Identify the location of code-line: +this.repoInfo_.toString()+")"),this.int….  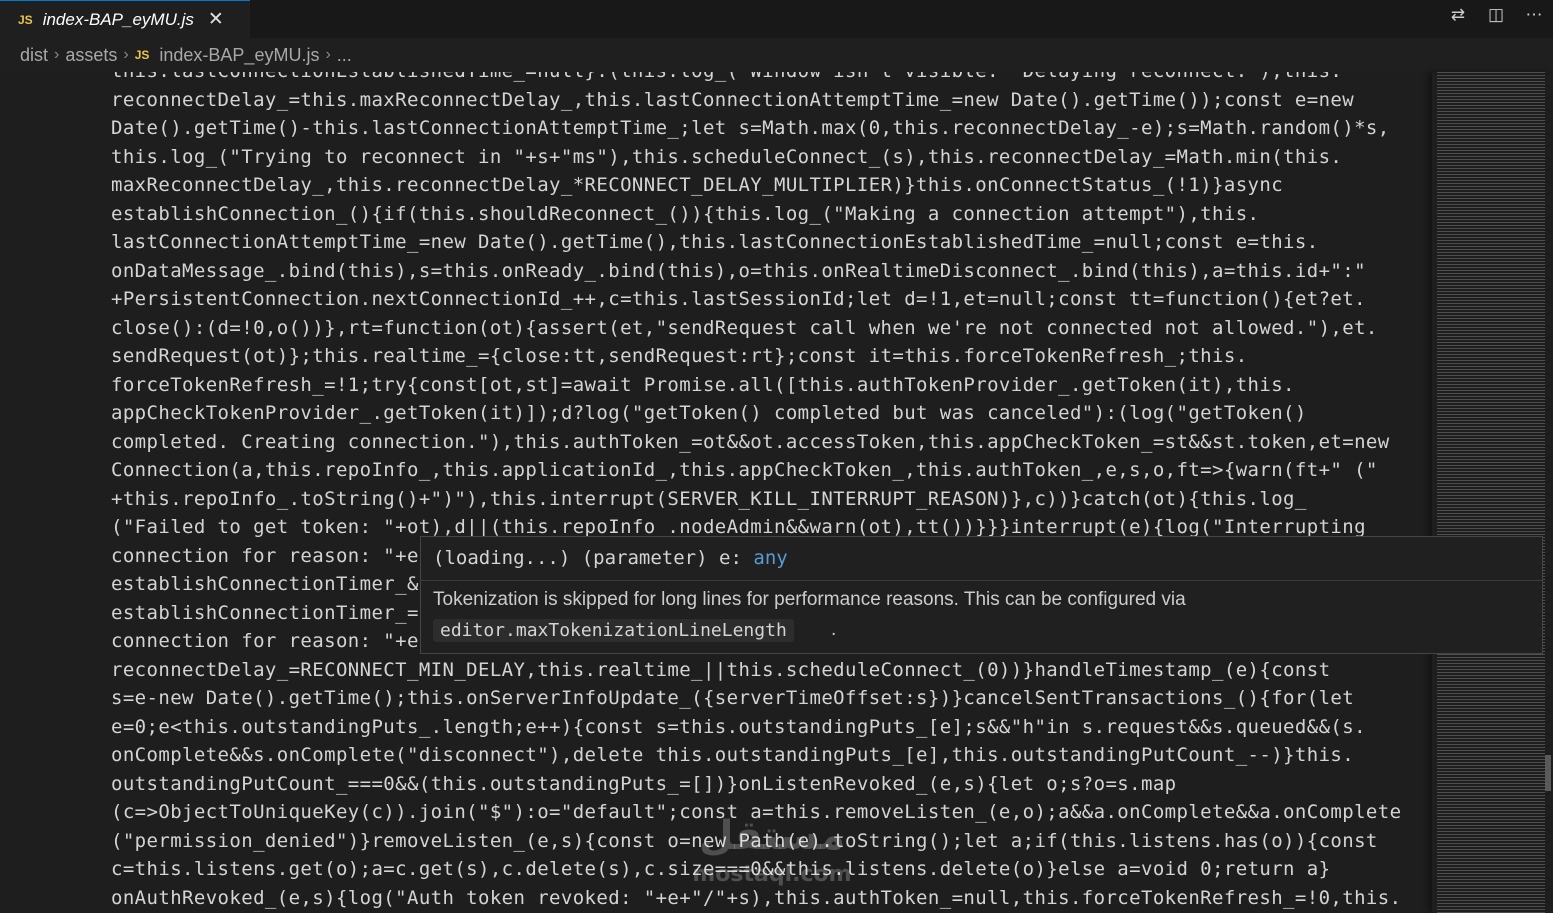
(756, 499).